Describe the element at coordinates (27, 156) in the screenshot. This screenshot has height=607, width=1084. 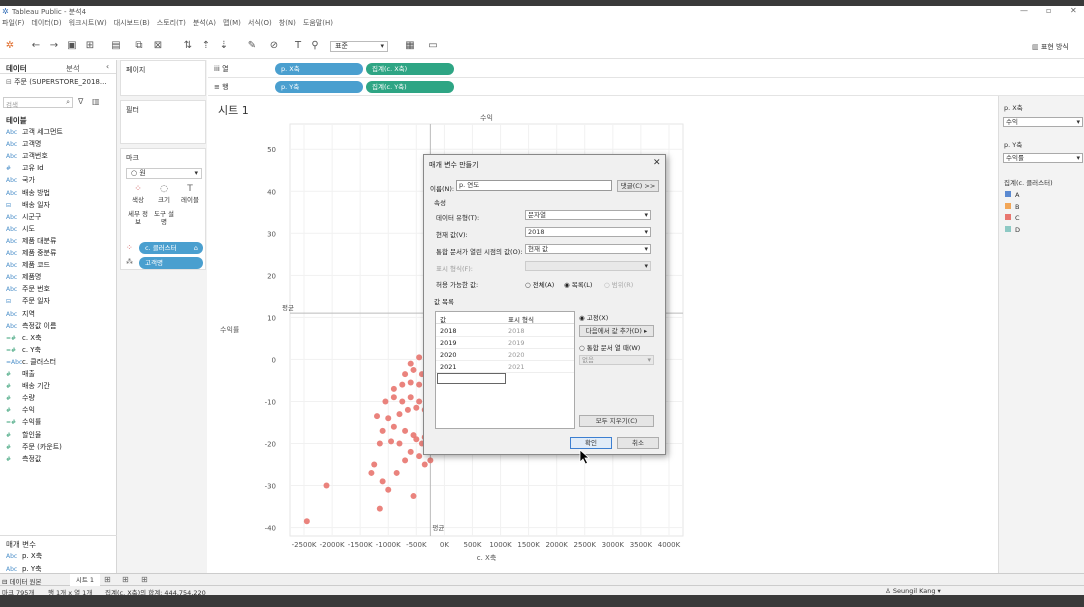
I see `field-item: Abc 고객번호` at that location.